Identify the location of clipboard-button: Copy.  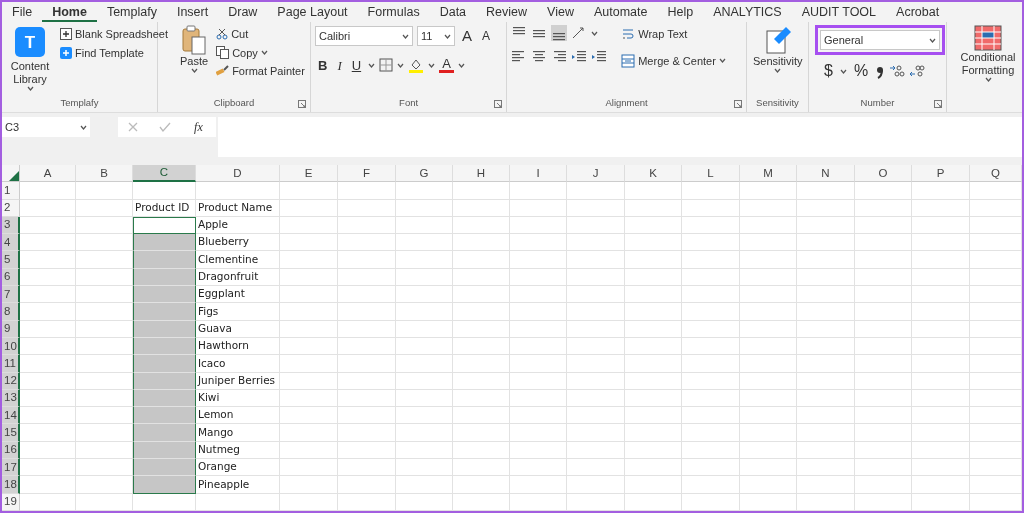
(260, 52).